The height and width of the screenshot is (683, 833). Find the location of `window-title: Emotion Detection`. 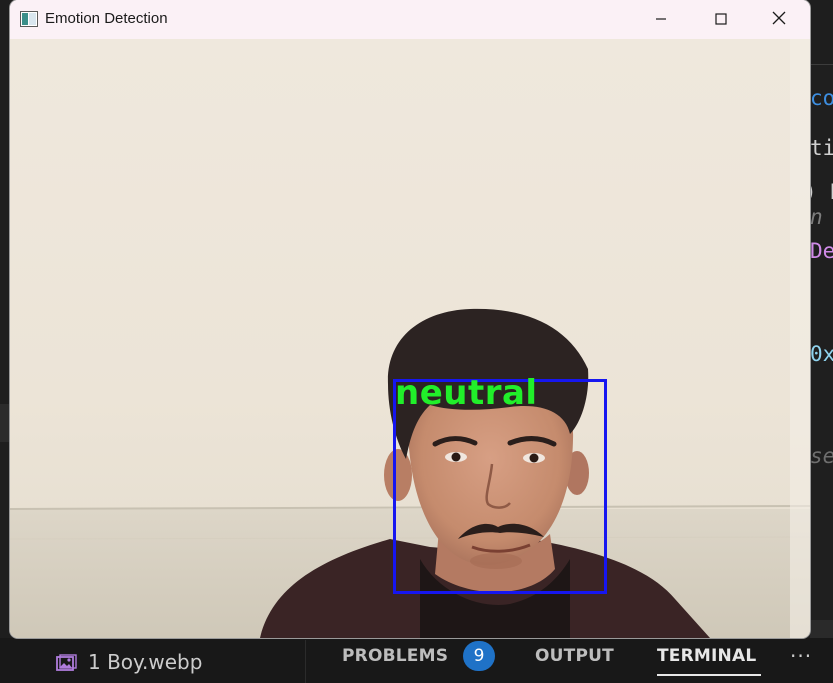

window-title: Emotion Detection is located at coordinates (106, 18).